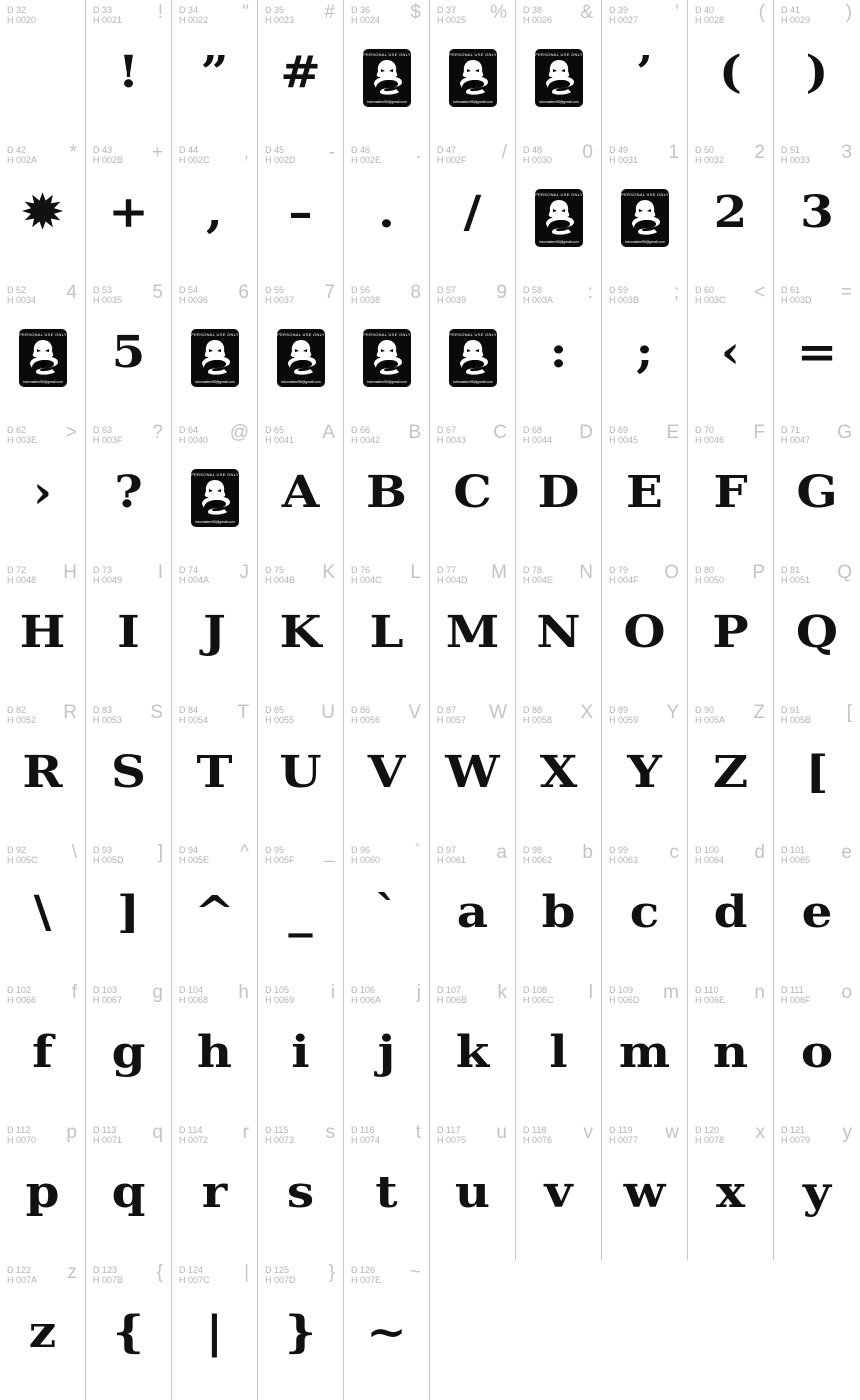 The image size is (860, 1400). What do you see at coordinates (848, 12) in the screenshot?
I see `reference-character: )` at bounding box center [848, 12].